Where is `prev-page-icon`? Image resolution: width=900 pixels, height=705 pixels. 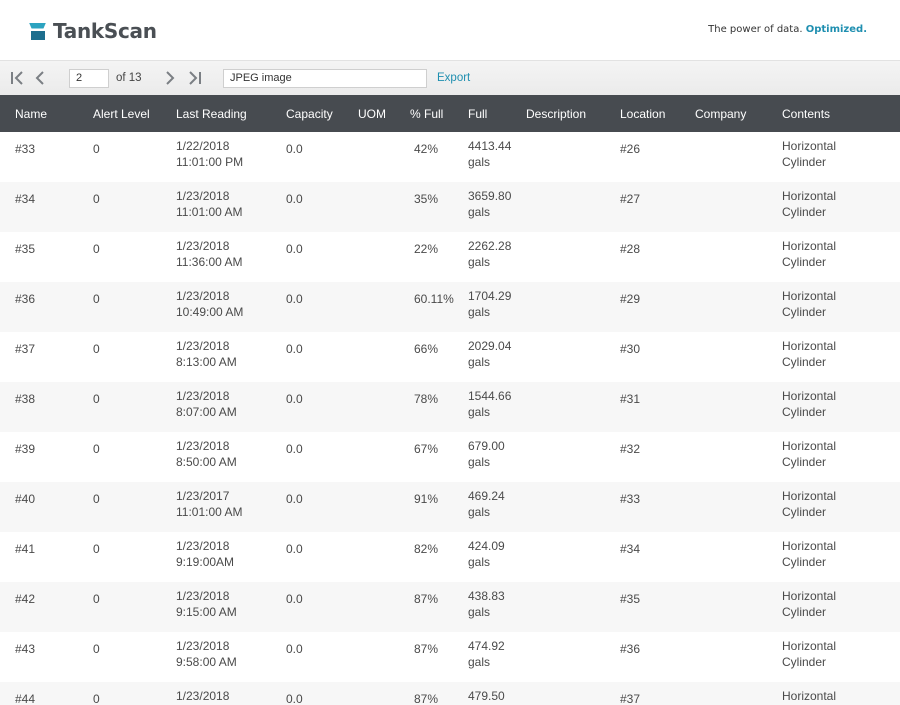 prev-page-icon is located at coordinates (40, 78).